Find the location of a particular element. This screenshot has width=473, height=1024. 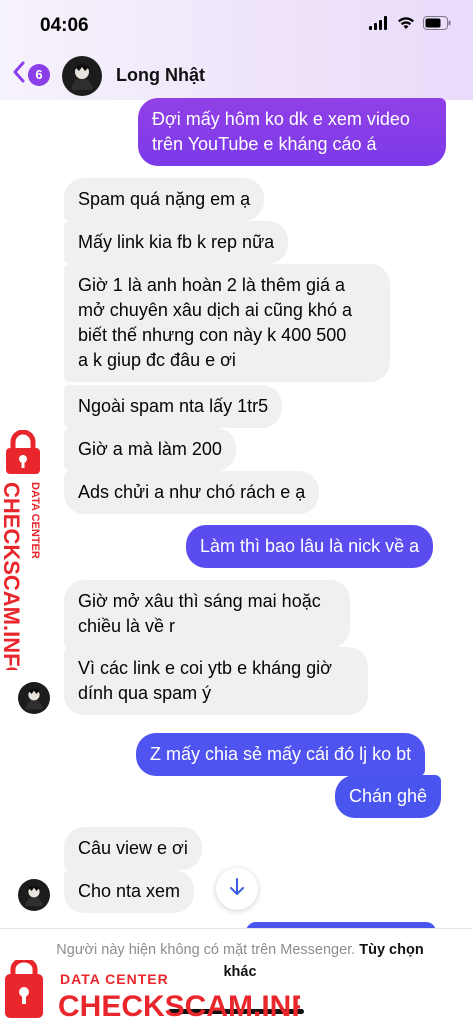

arrow-down-icon is located at coordinates (237, 889).